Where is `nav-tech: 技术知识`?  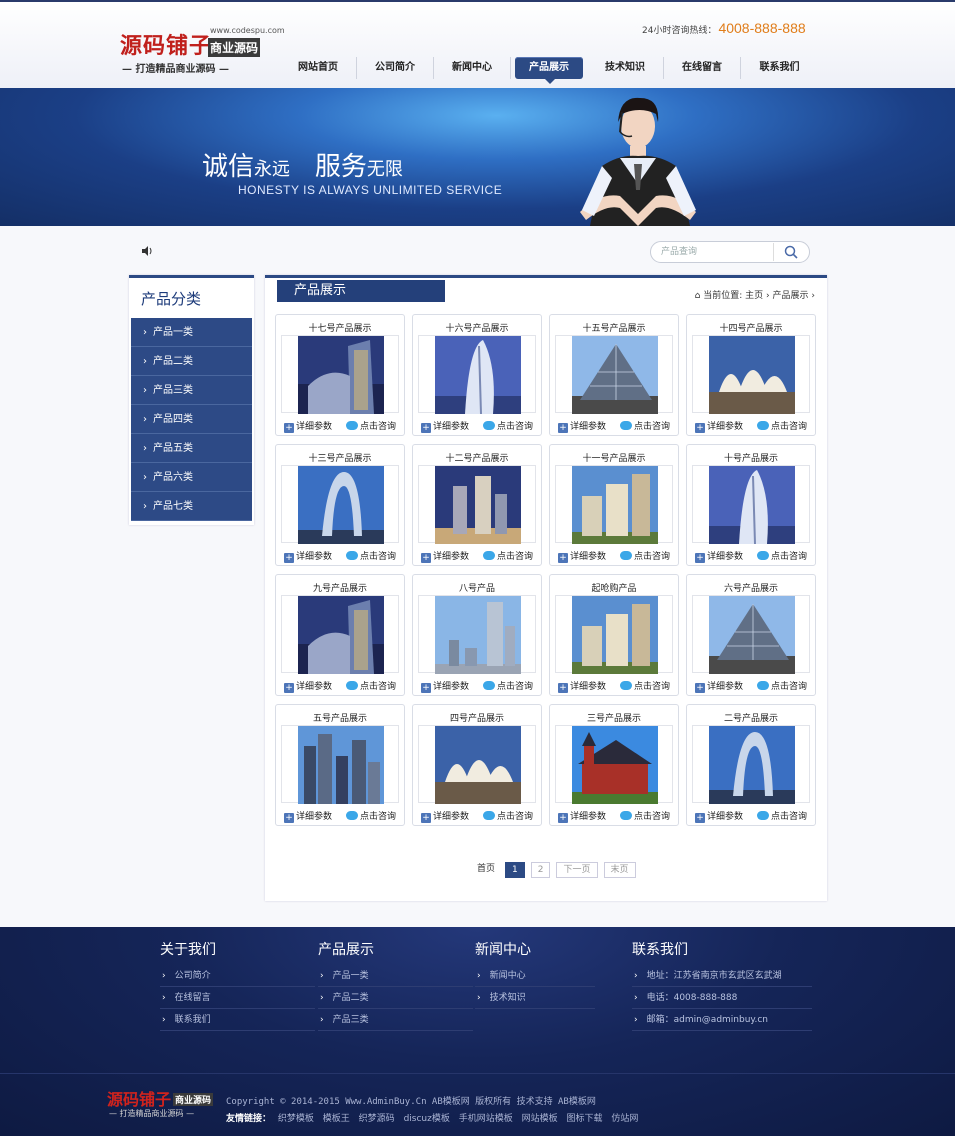
nav-tech: 技术知识 is located at coordinates (625, 68).